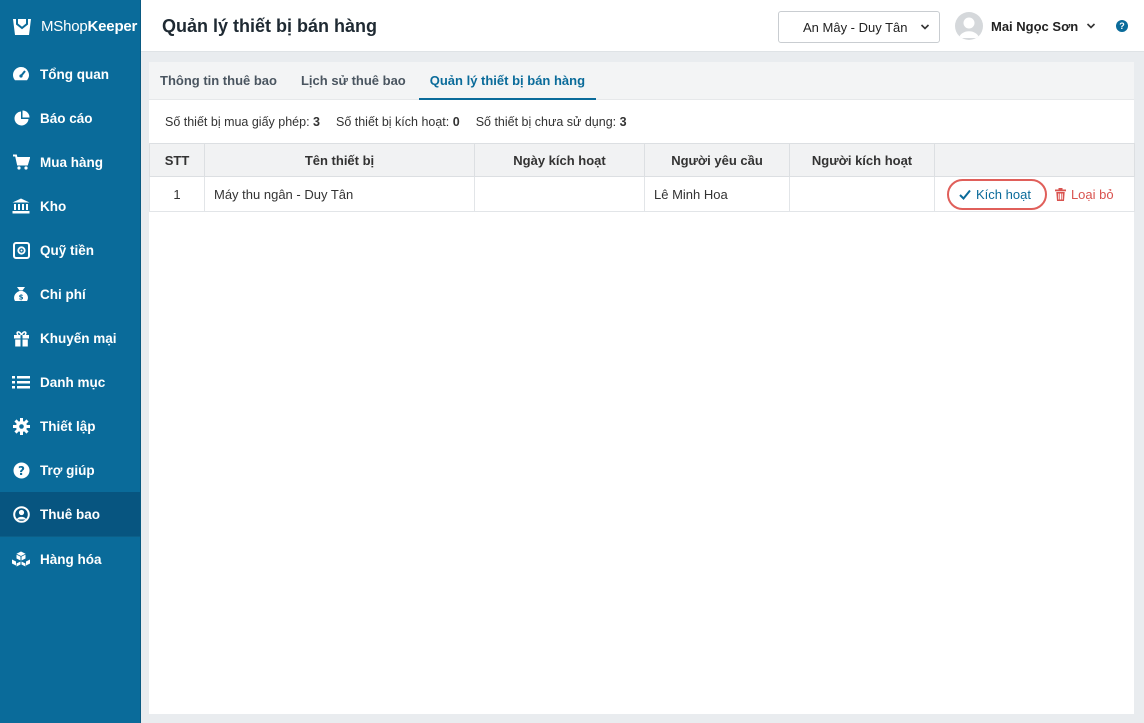 This screenshot has height=723, width=1144. What do you see at coordinates (1003, 194) in the screenshot?
I see `activate-label: Kích hoạt` at bounding box center [1003, 194].